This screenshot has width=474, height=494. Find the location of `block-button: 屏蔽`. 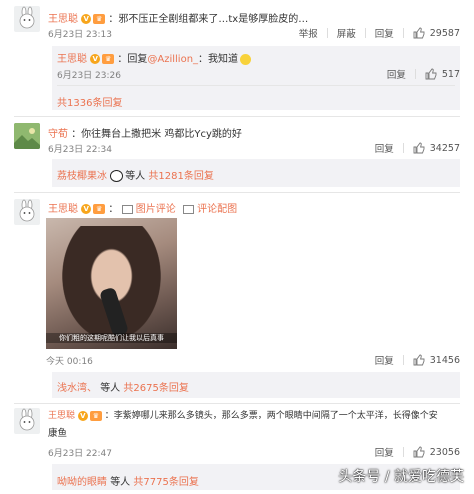

block-button: 屏蔽 is located at coordinates (346, 33).